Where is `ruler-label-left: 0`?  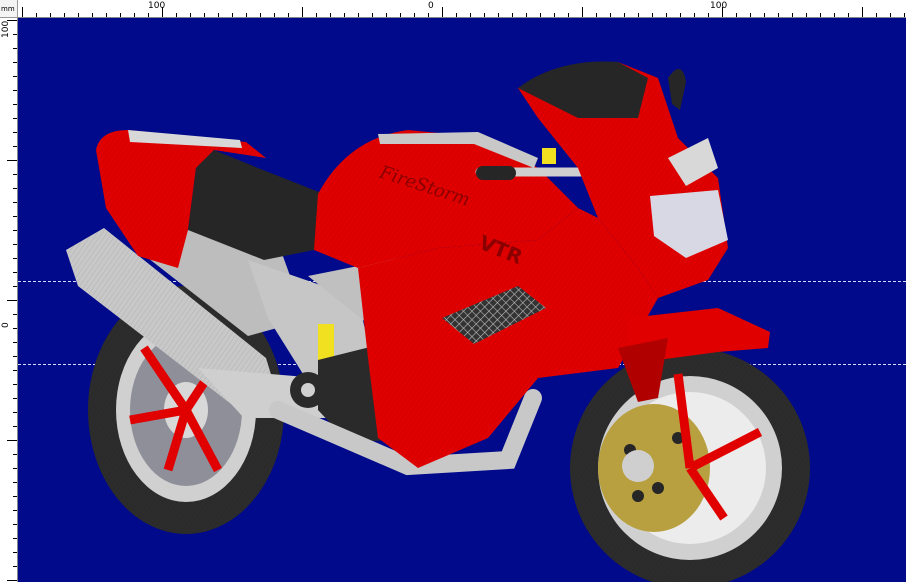 ruler-label-left: 0 is located at coordinates (6, 325).